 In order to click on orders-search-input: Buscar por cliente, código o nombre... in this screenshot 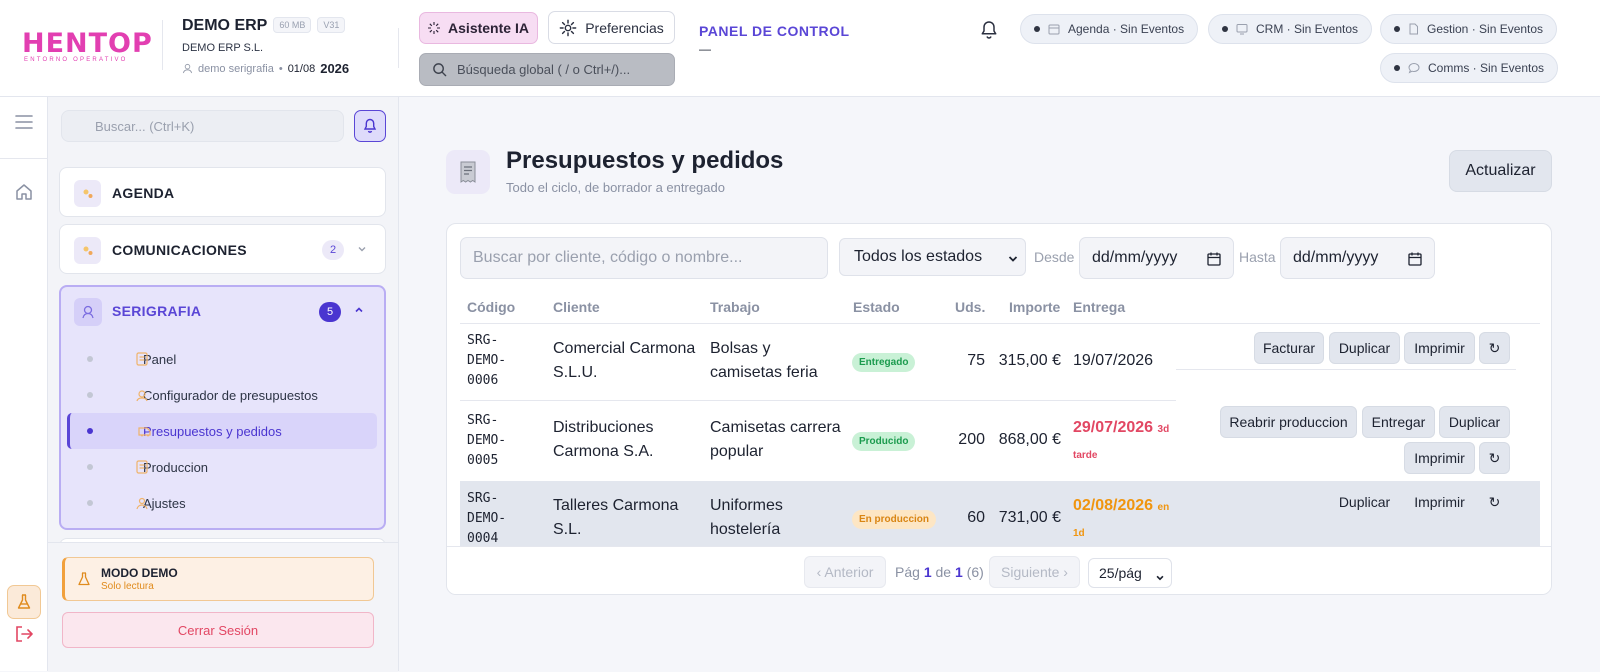, I will do `click(644, 258)`.